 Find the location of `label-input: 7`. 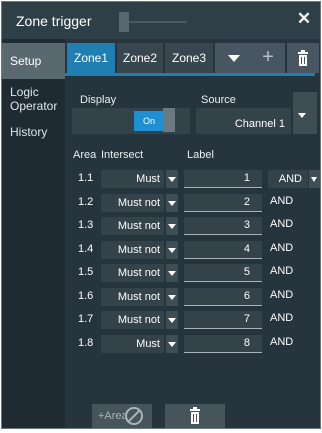

label-input: 7 is located at coordinates (223, 320).